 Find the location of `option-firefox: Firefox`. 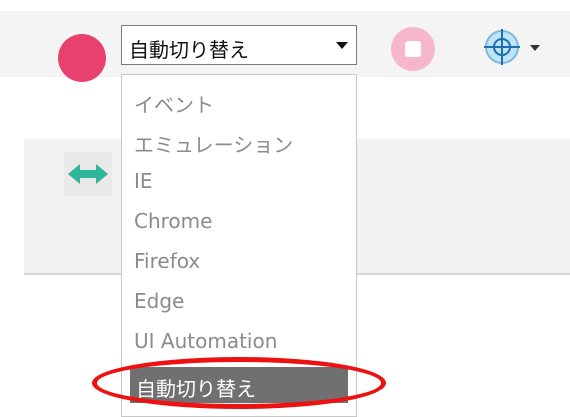

option-firefox: Firefox is located at coordinates (167, 261).